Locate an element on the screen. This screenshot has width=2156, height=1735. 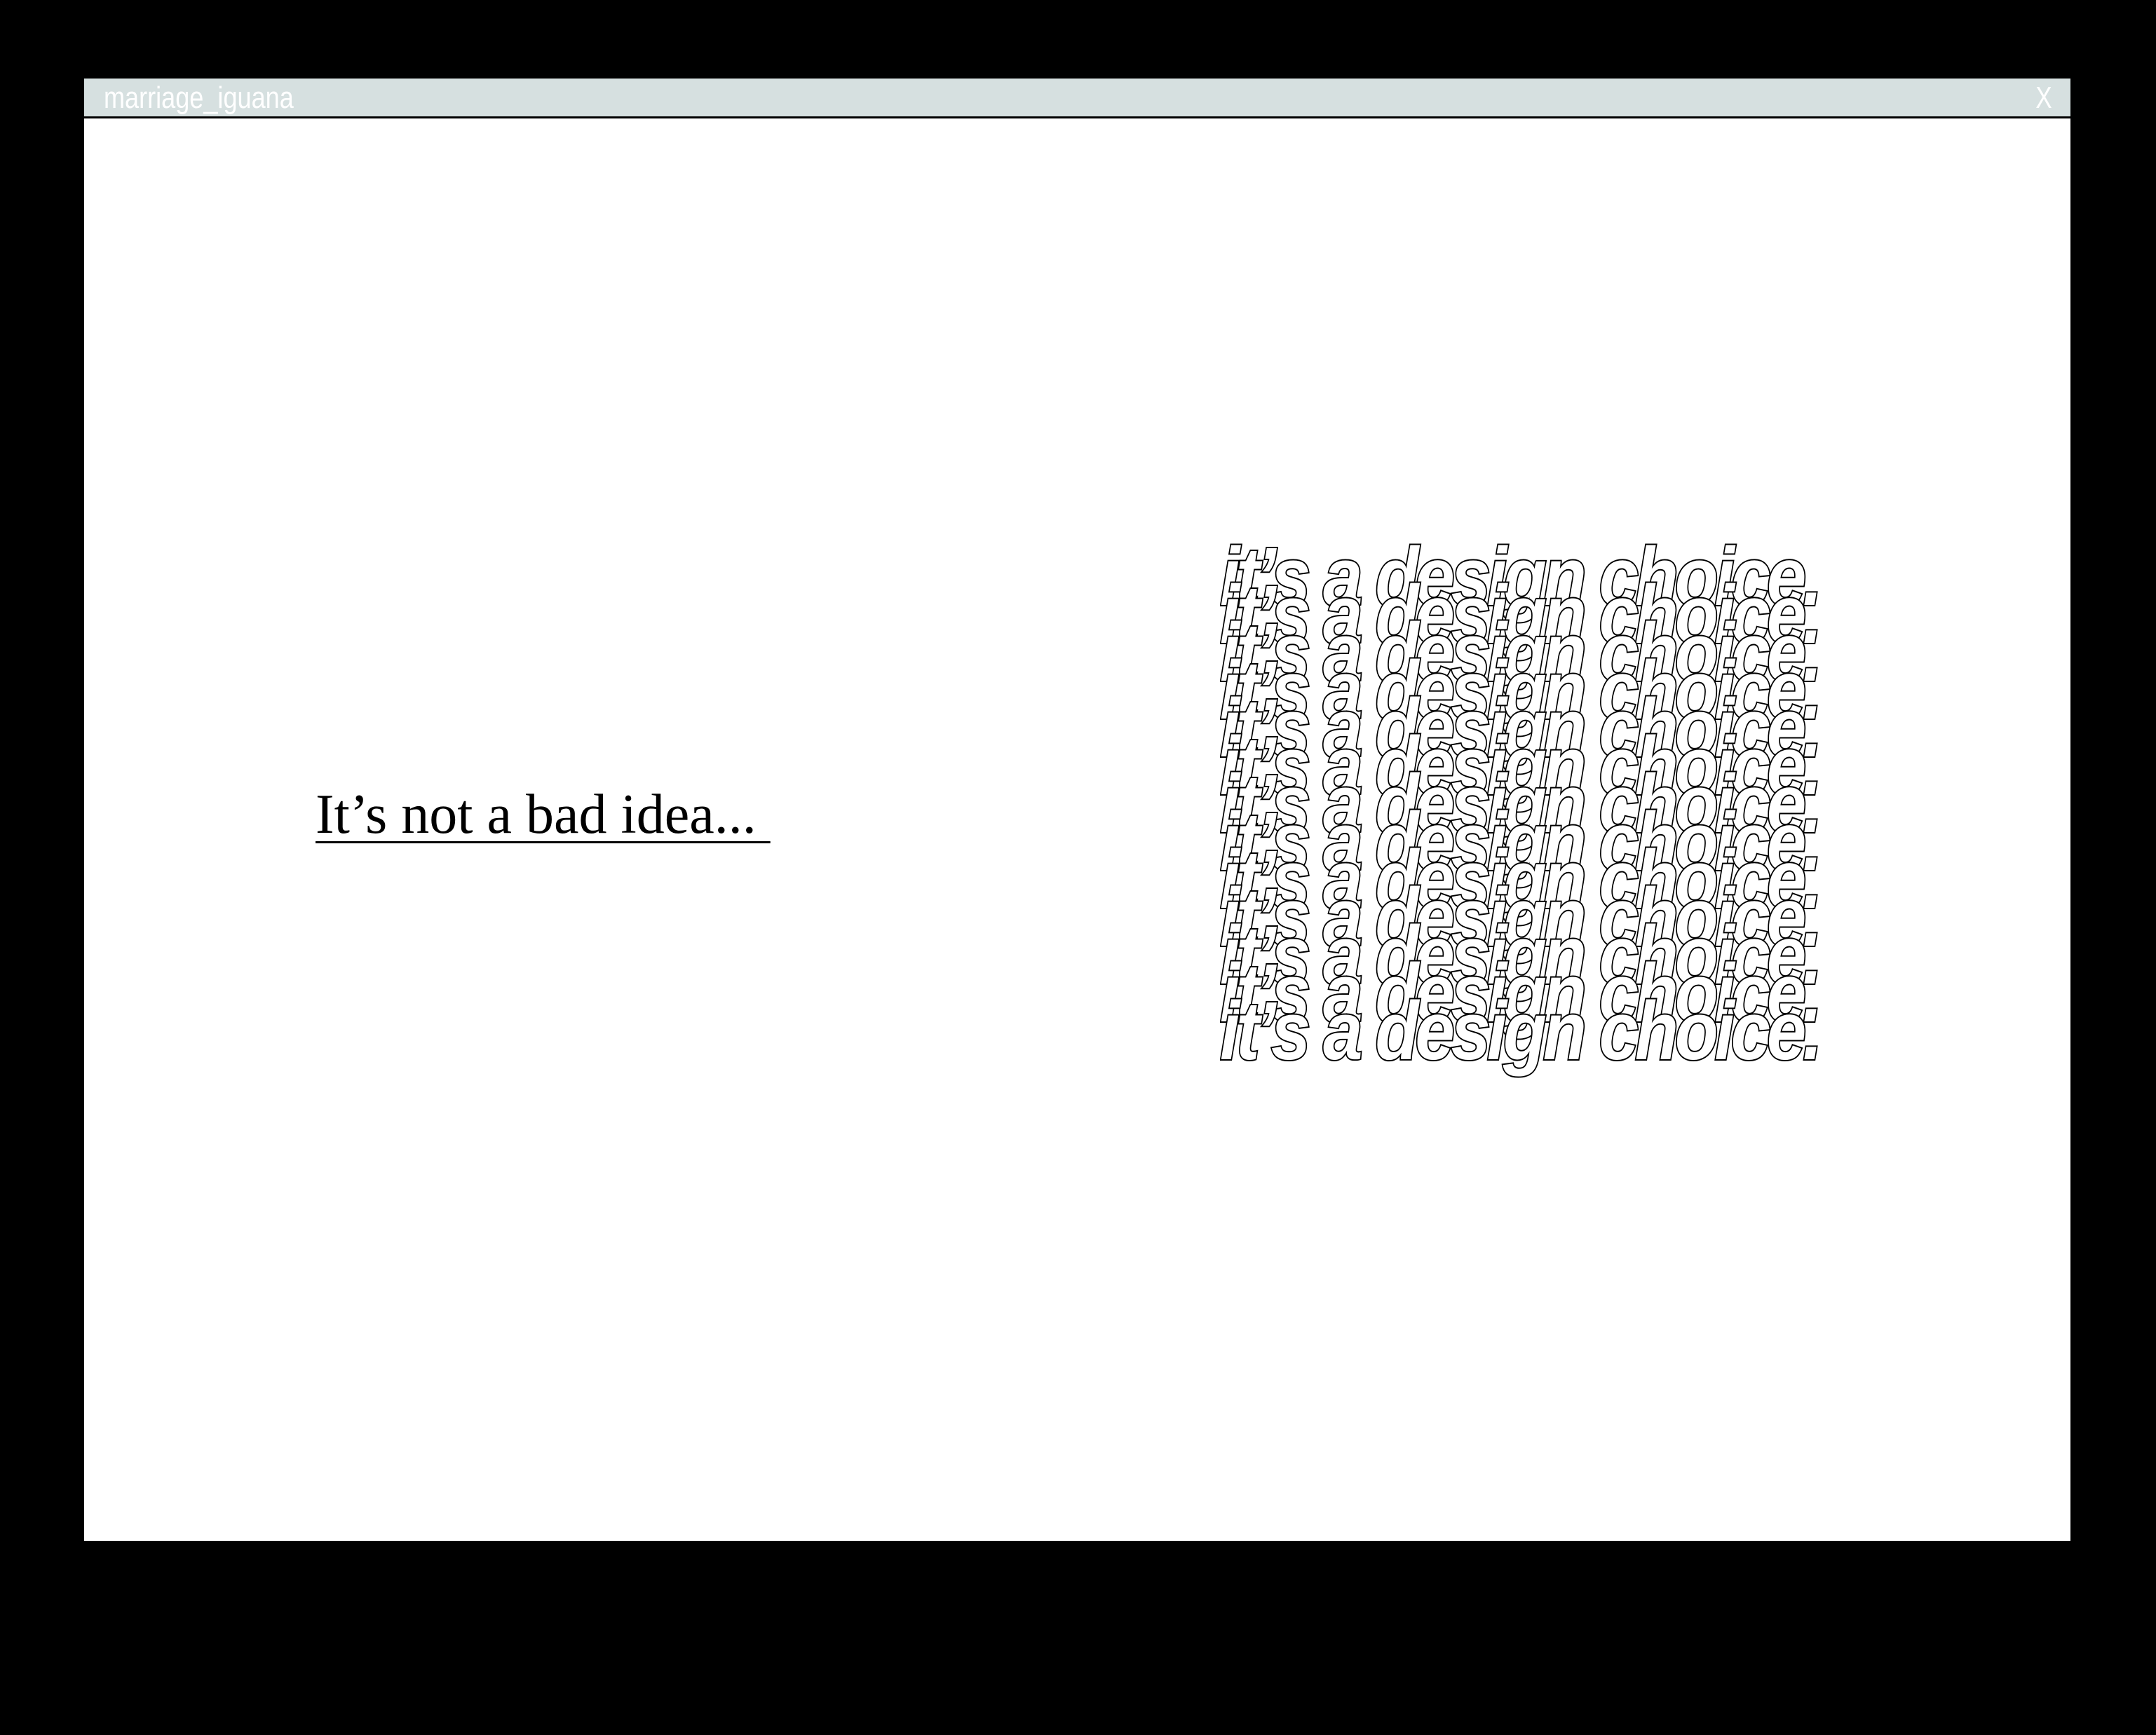
title-bar: marriage_iguana X is located at coordinates (1077, 98).